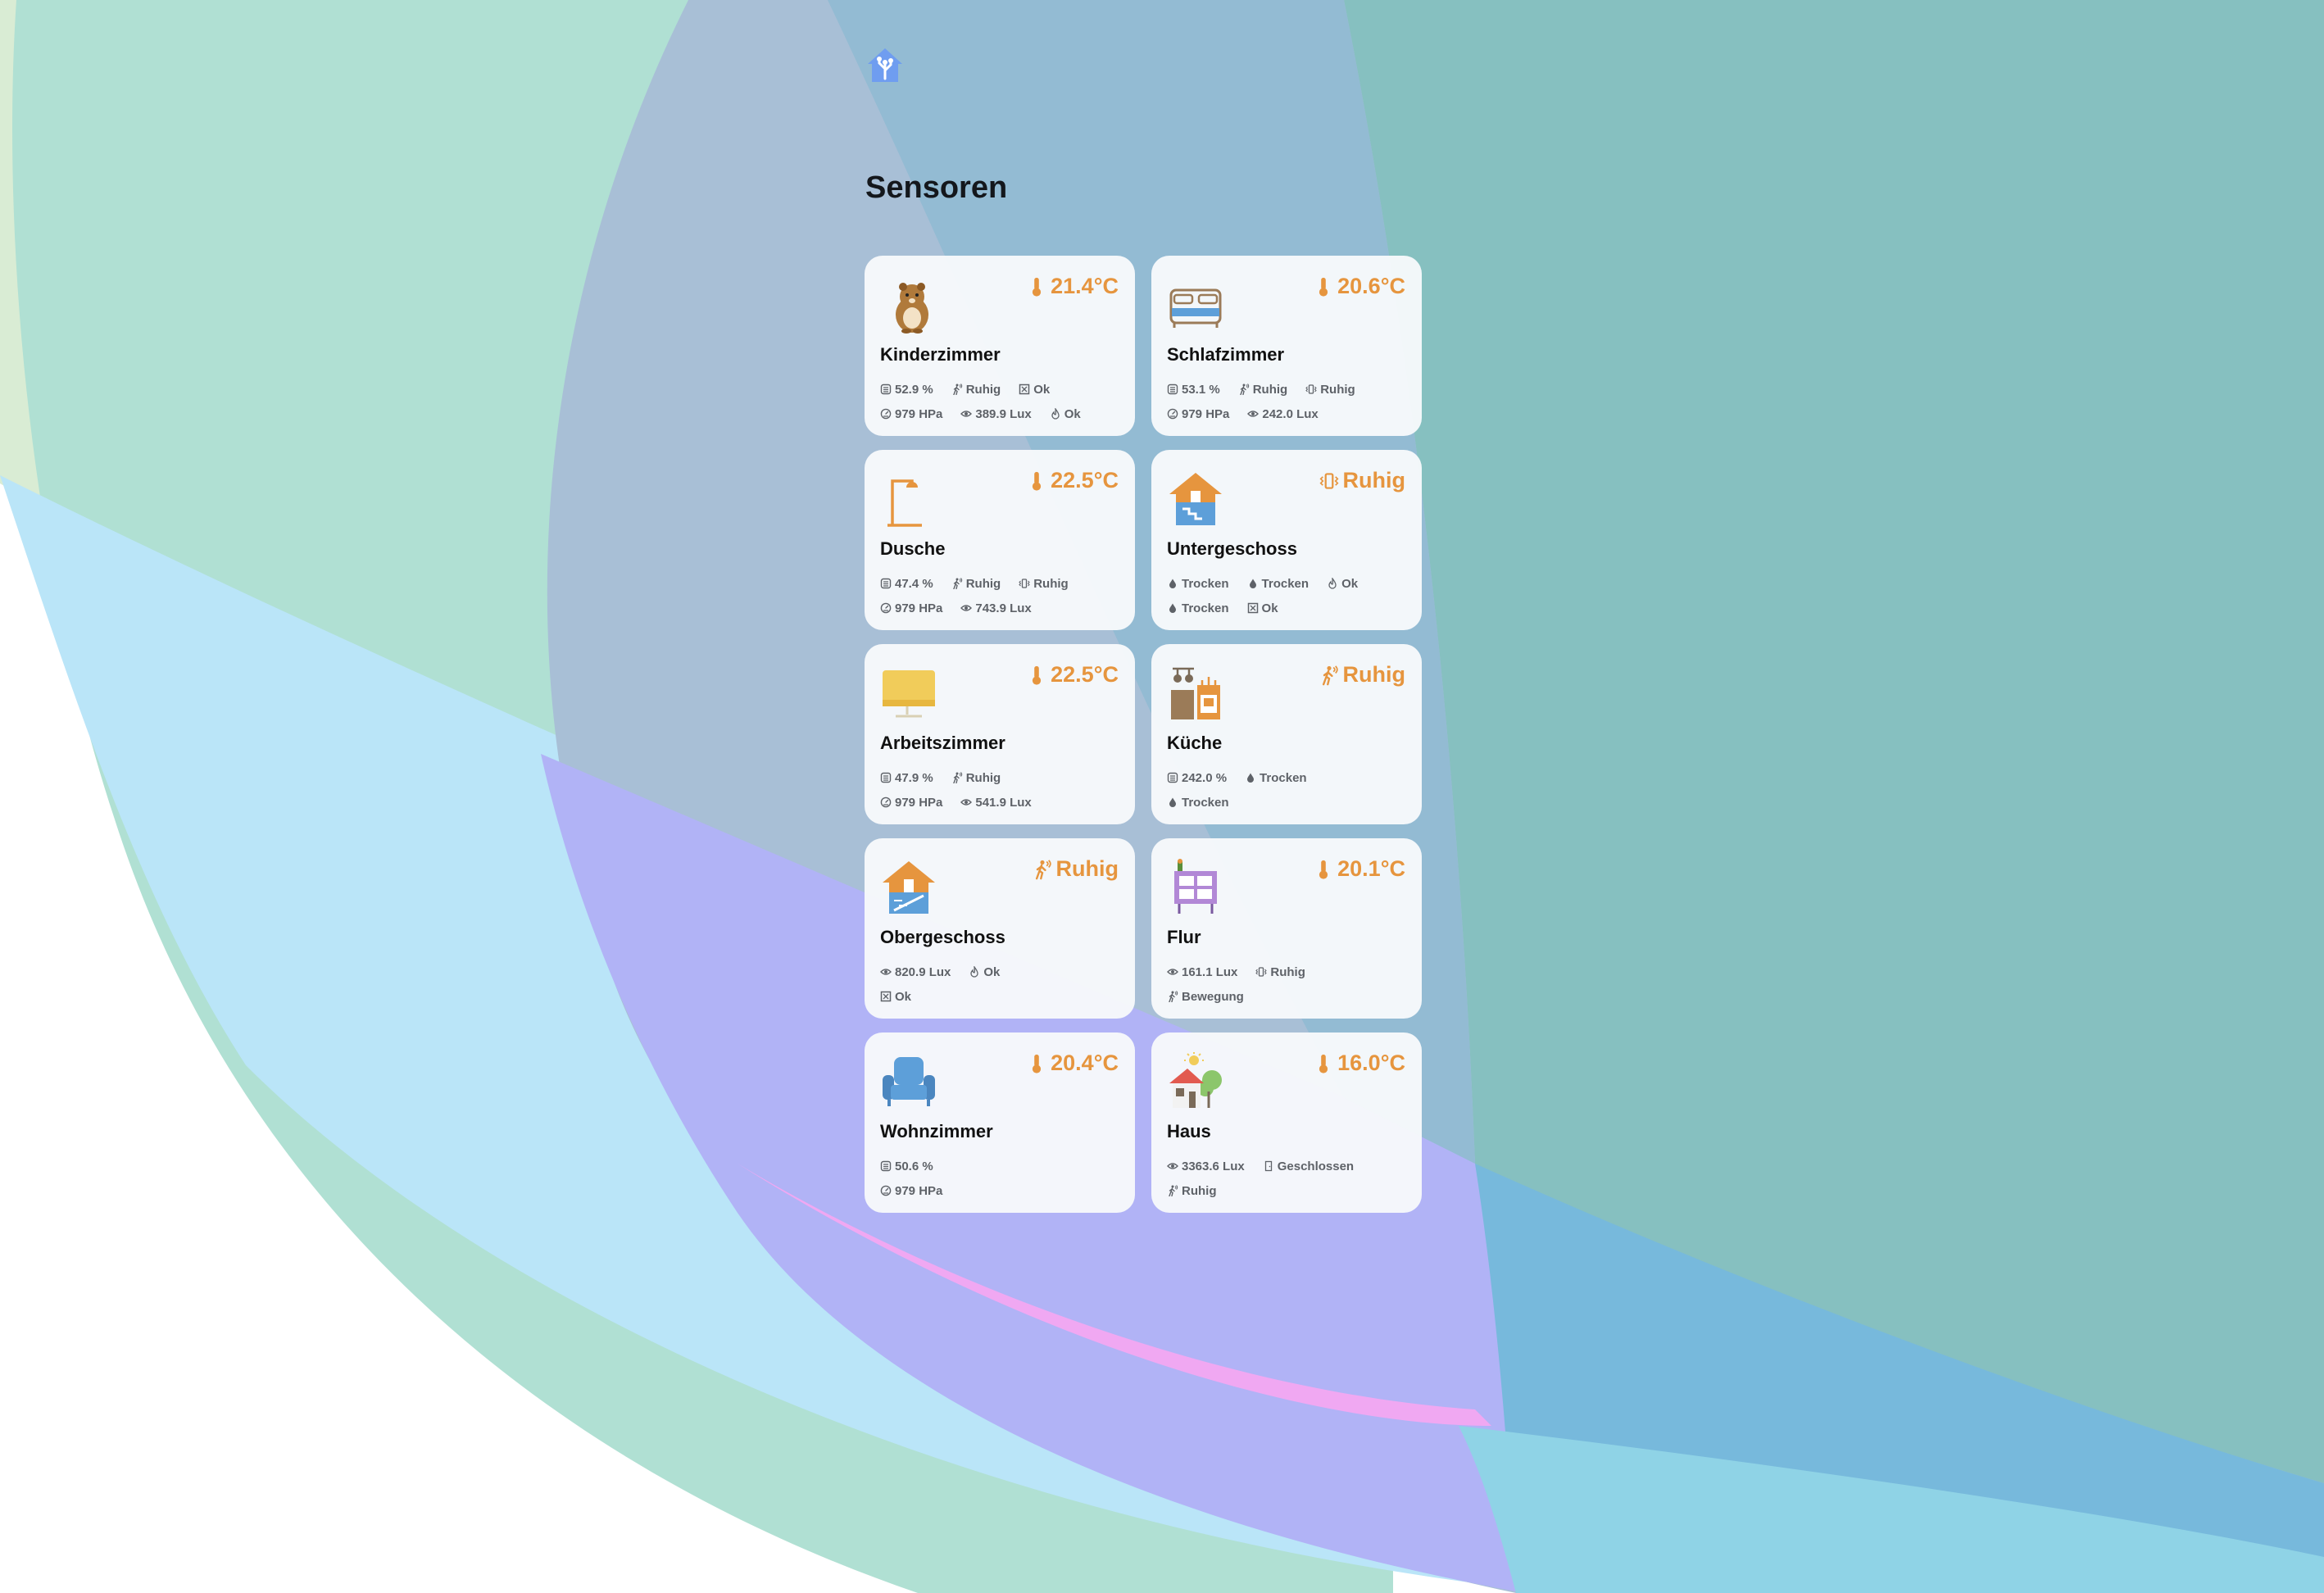 This screenshot has height=1593, width=2324. Describe the element at coordinates (906, 778) in the screenshot. I see `sensor-chip: 47.9 %` at that location.